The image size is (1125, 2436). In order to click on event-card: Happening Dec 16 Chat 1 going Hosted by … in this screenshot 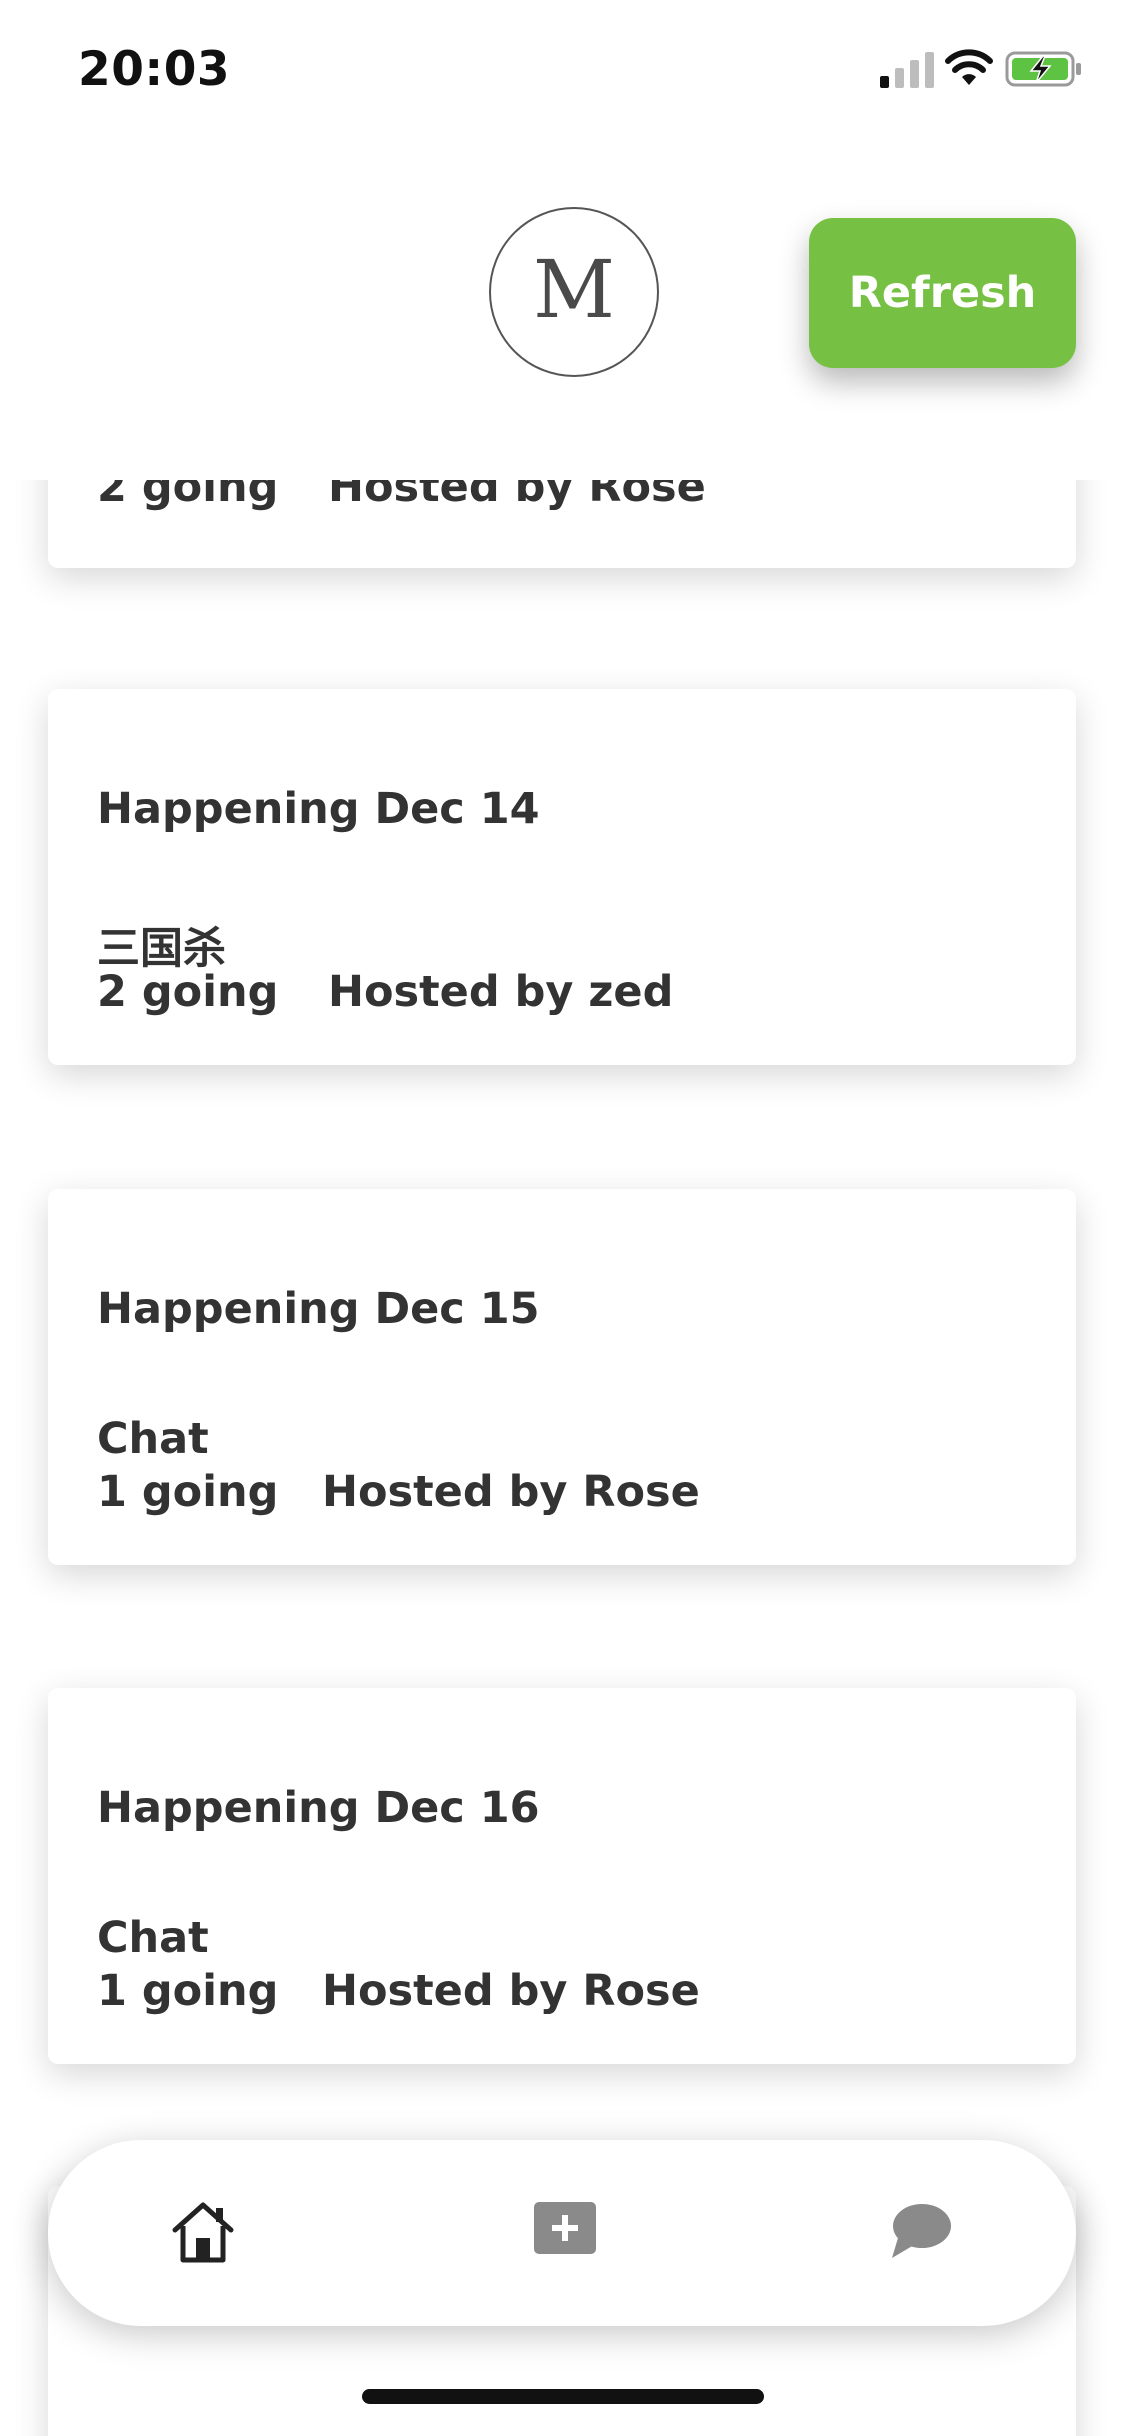, I will do `click(562, 1876)`.